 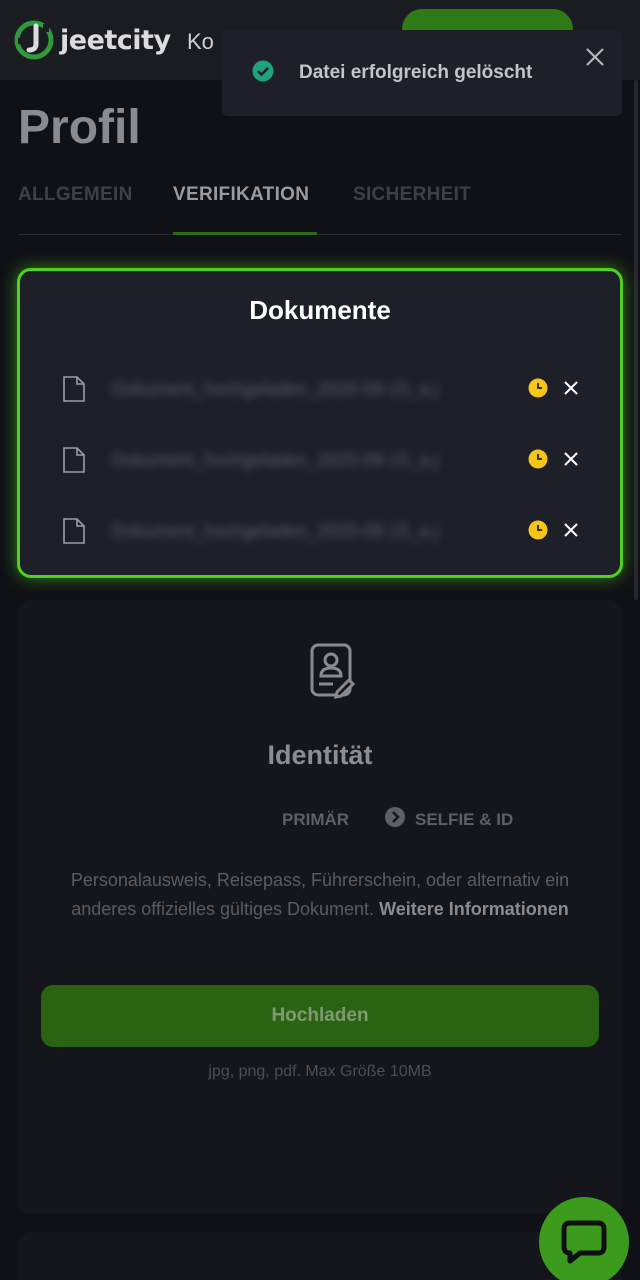 I want to click on toast-message: Datei erfolgreich gelöscht, so click(x=416, y=72).